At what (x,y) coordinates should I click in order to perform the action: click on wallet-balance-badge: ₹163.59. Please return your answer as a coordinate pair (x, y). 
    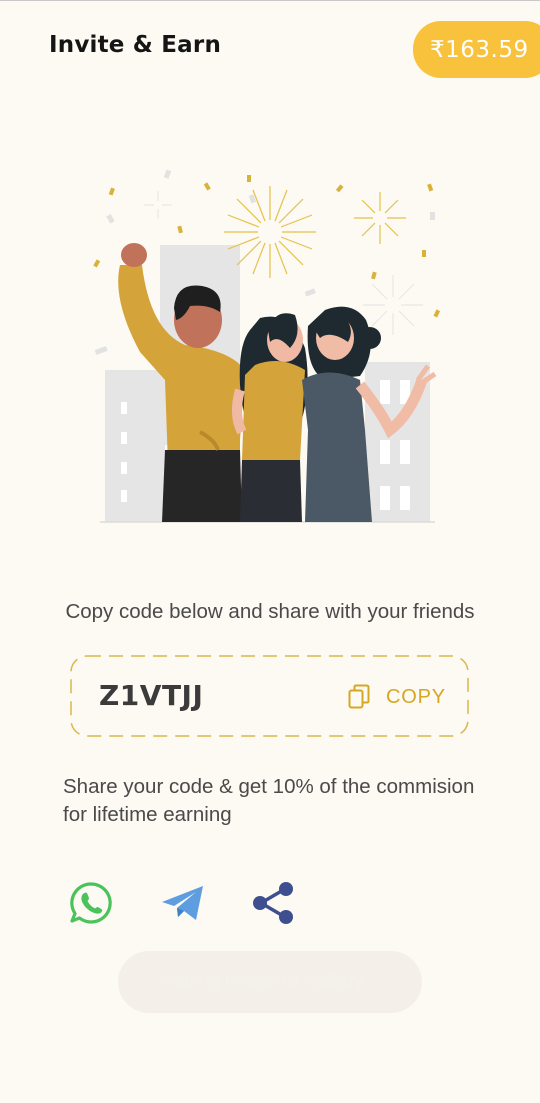
    Looking at the image, I should click on (476, 49).